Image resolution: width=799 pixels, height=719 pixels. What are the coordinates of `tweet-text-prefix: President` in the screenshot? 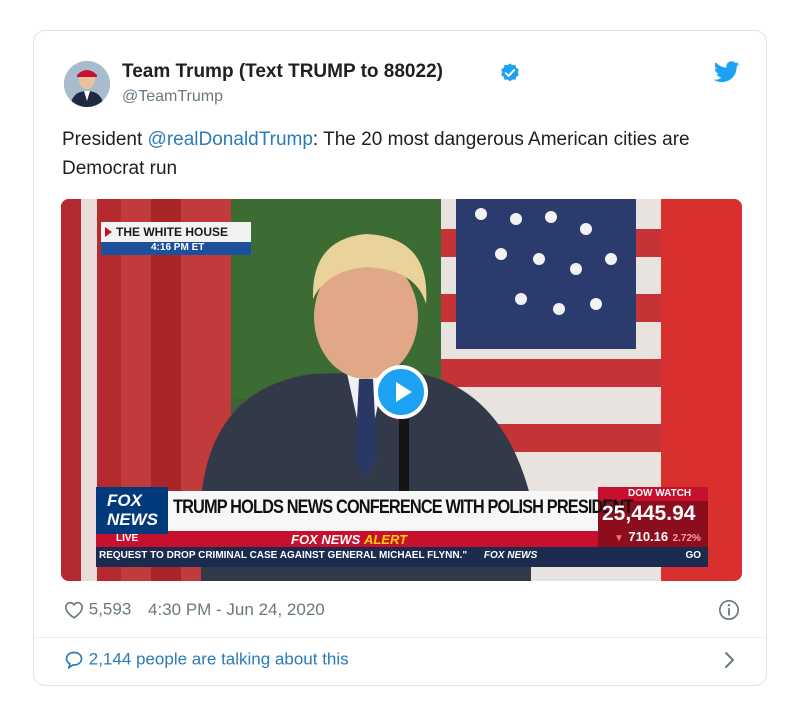 It's located at (105, 139).